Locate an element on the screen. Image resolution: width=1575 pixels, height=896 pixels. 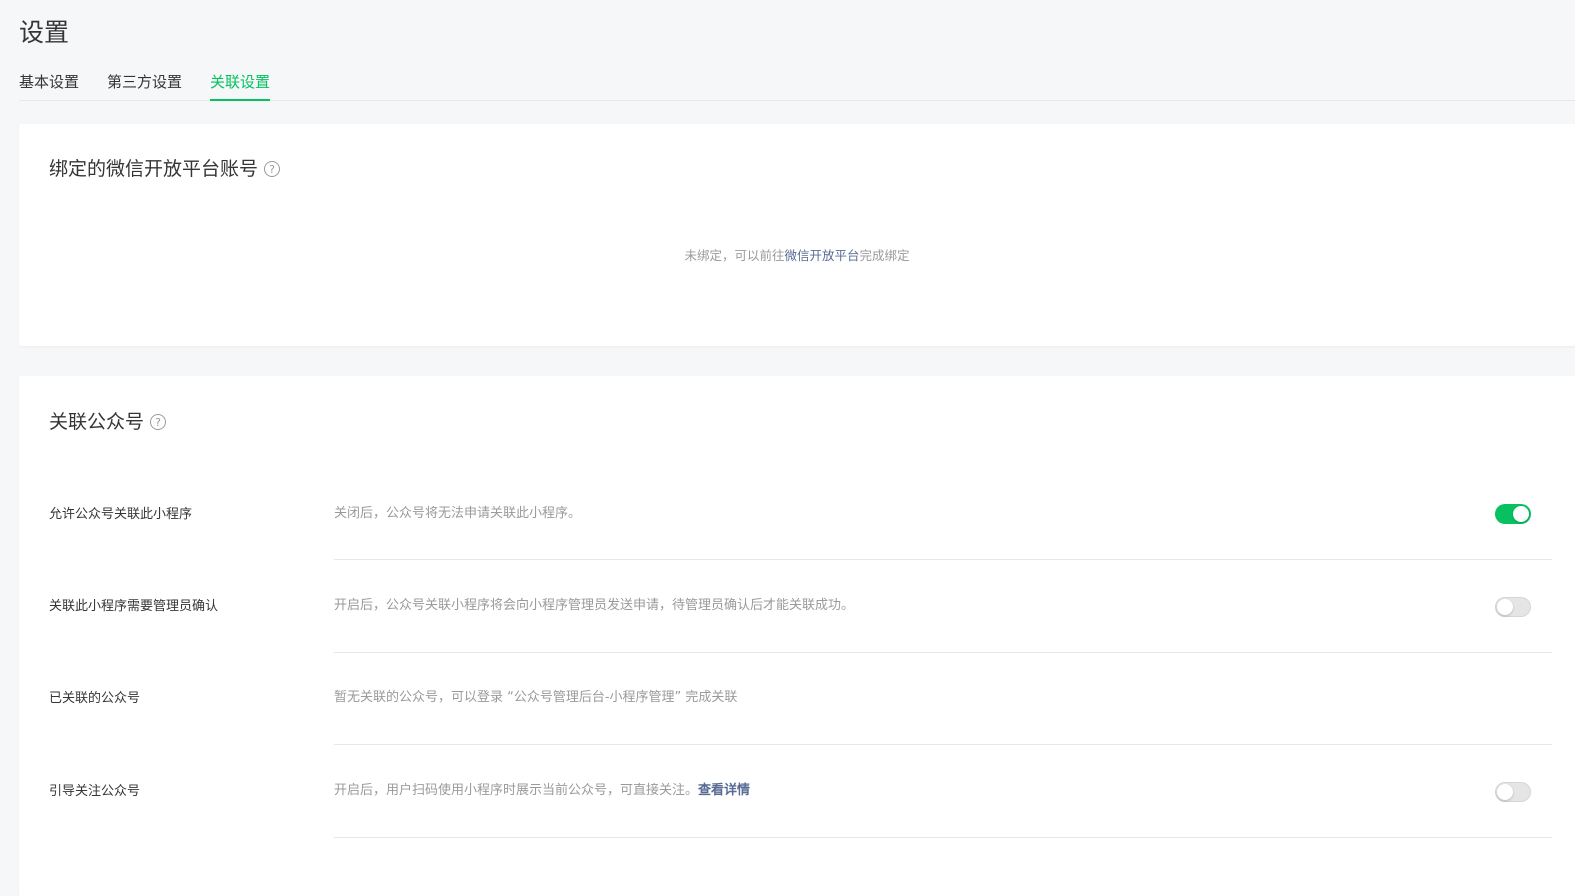
allow-relate-switch is located at coordinates (1513, 514).